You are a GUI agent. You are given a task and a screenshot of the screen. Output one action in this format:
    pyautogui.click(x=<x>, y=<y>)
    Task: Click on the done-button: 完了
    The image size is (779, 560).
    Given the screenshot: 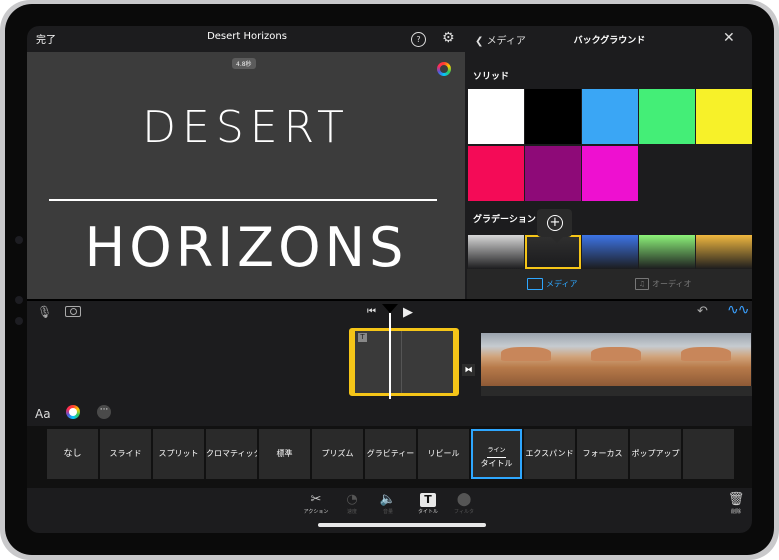 What is the action you would take?
    pyautogui.click(x=46, y=38)
    